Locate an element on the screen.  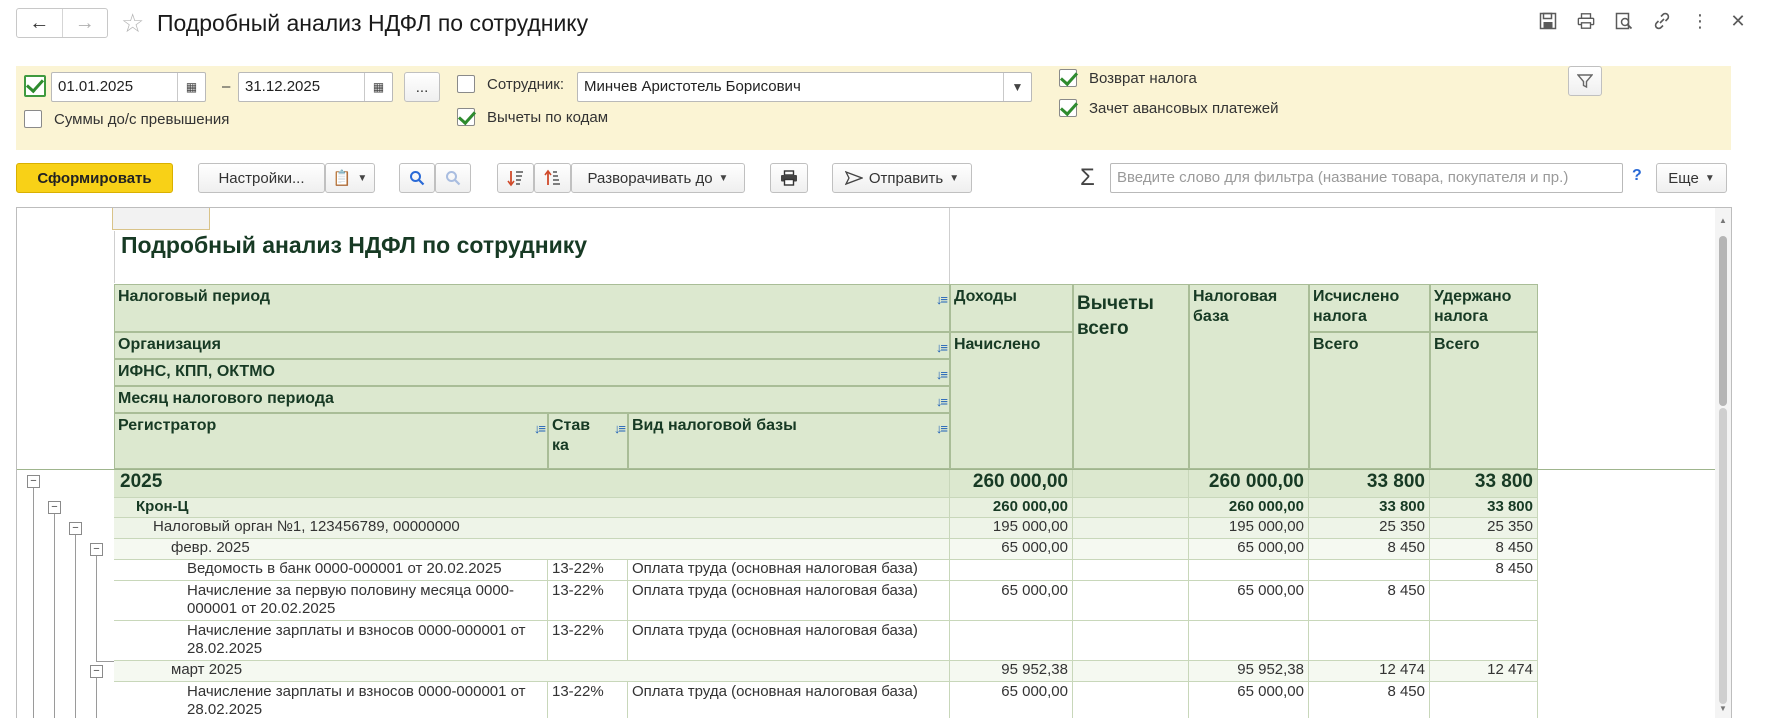
favorite-star-icon: ☆ is located at coordinates (132, 23).